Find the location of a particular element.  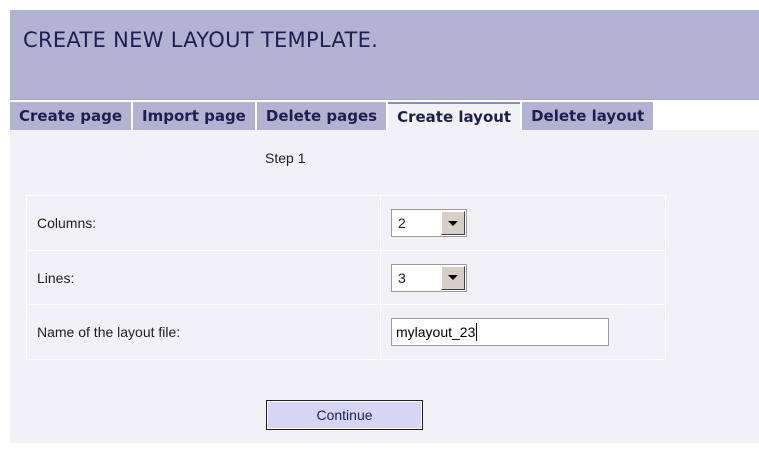

form-row-filename: Name of the layout file: mylayout_23 is located at coordinates (346, 332).